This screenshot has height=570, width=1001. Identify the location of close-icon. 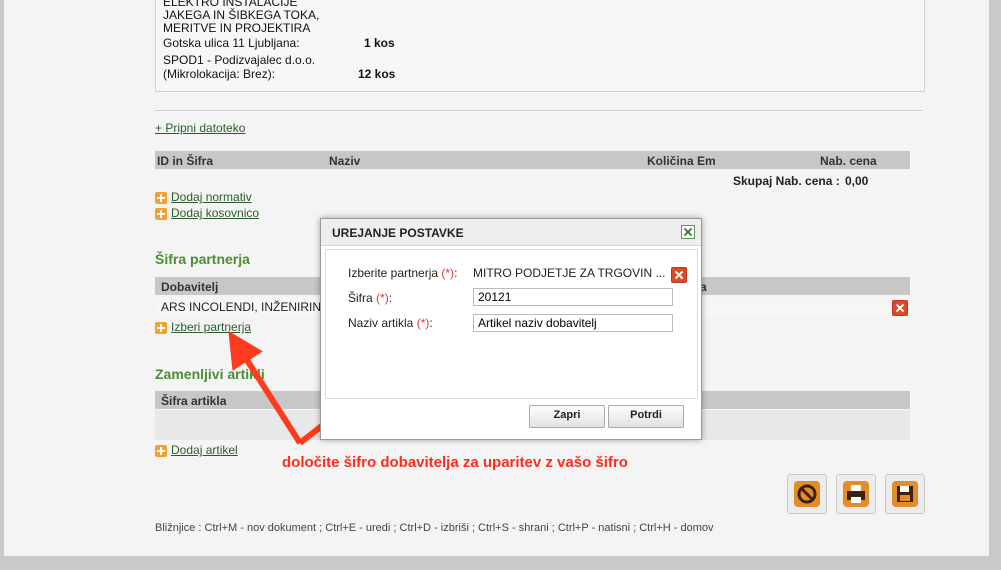
(688, 232).